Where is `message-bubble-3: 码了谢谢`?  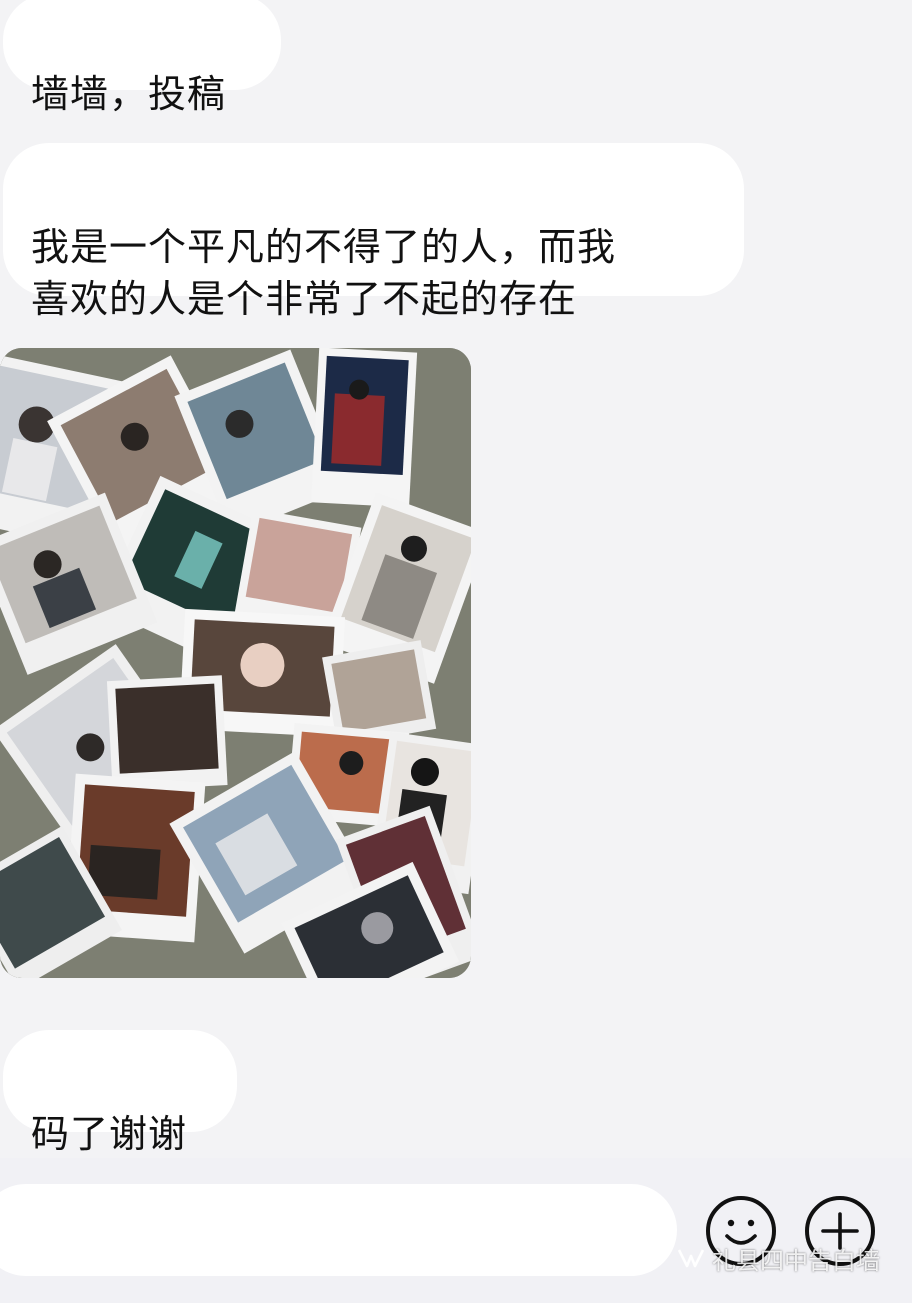 message-bubble-3: 码了谢谢 is located at coordinates (120, 1093).